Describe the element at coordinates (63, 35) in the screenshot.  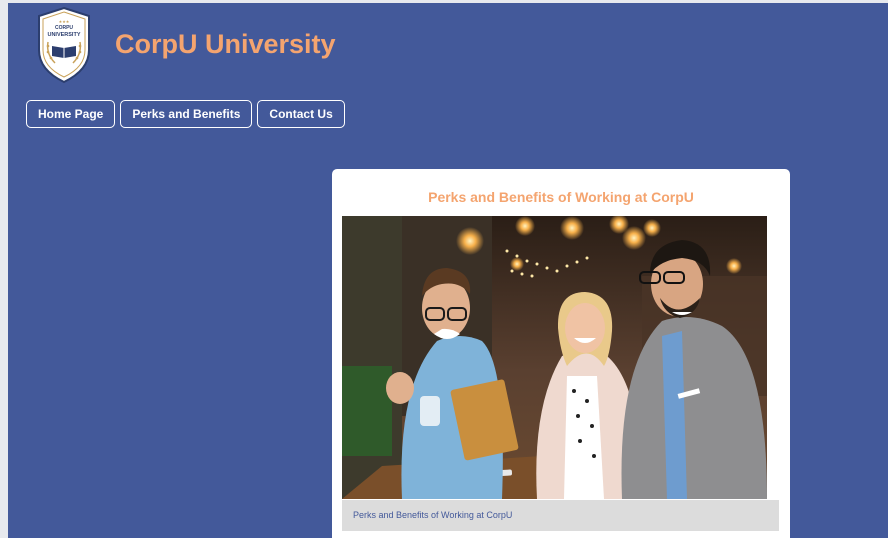
I see `svg-text: UNIVERSITY` at that location.